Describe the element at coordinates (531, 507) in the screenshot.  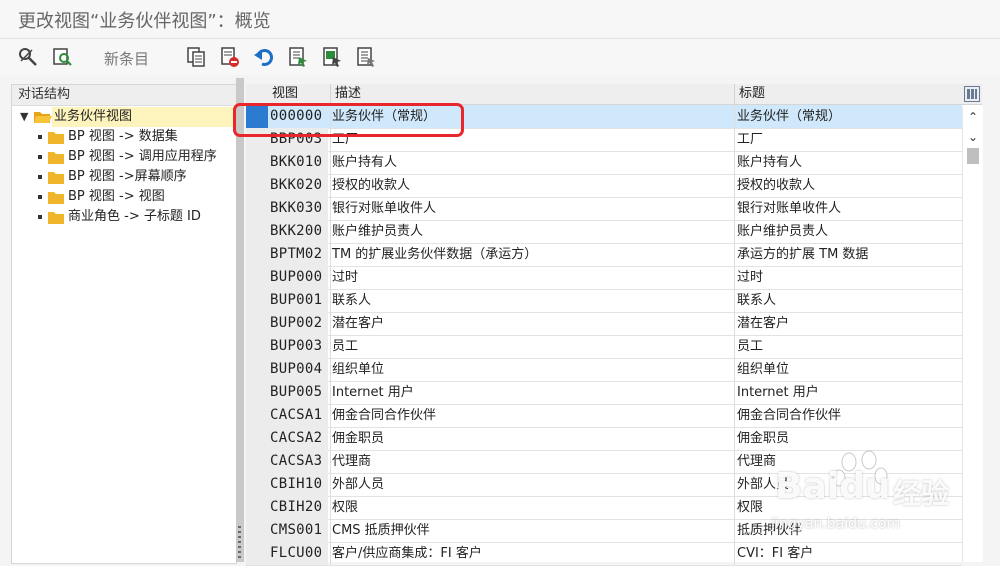
I see `cell-description: 权限` at that location.